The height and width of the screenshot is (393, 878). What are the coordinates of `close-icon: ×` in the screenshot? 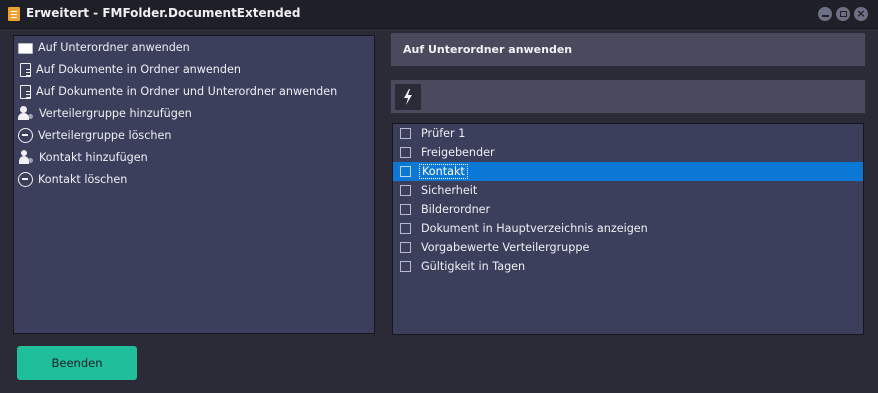 It's located at (861, 13).